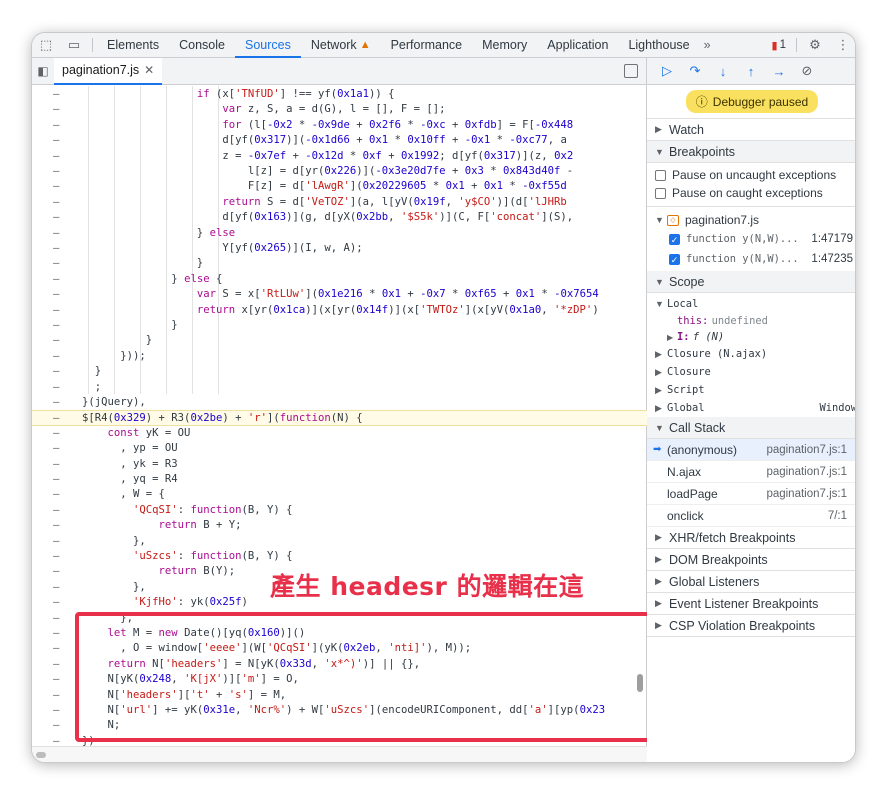  I want to click on device-toolbar-icon: ▭, so click(74, 45).